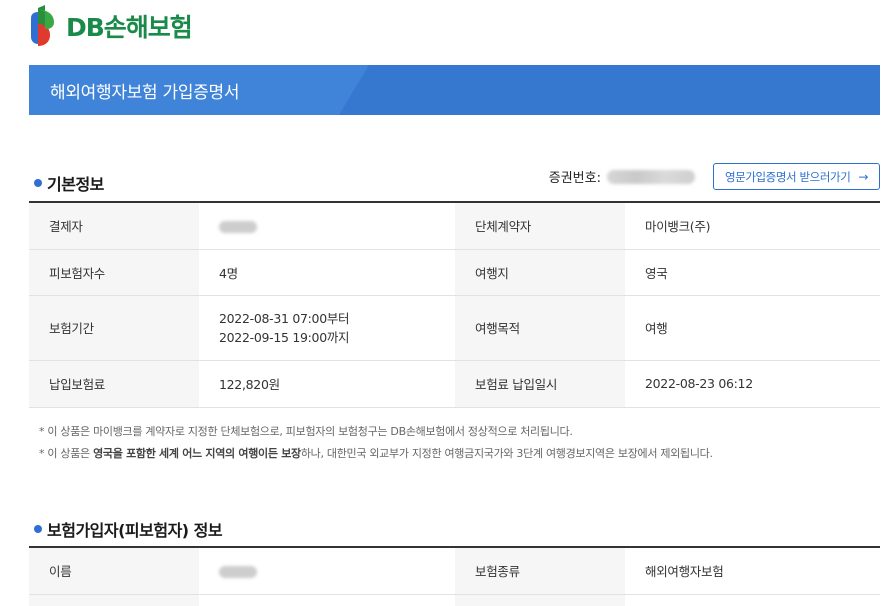  I want to click on insured-info-heading: 보험가입자(피보험자) 정보, so click(128, 529).